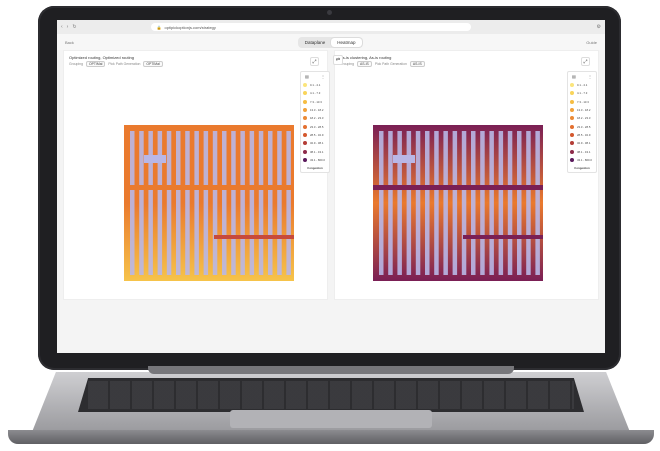 The image size is (660, 451). I want to click on legend-item: 38.1 - 43.1, so click(582, 151).